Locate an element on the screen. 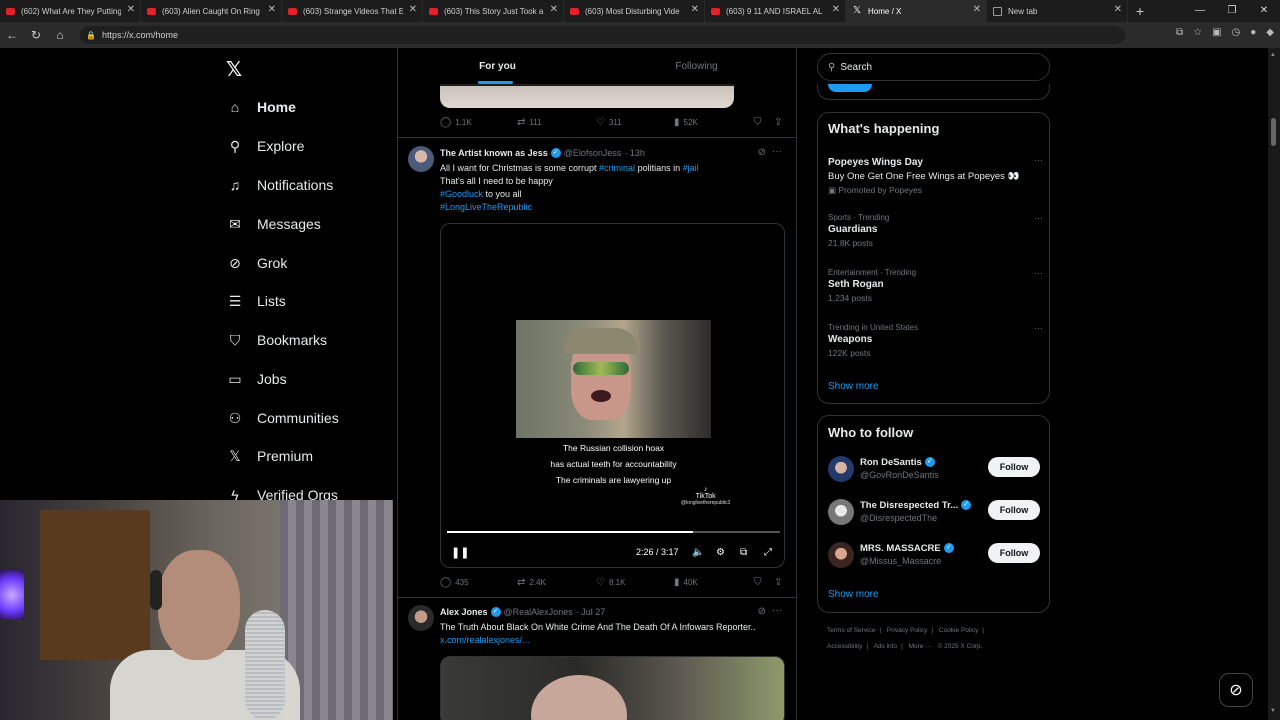  show-more-link: Show more is located at coordinates (853, 594).